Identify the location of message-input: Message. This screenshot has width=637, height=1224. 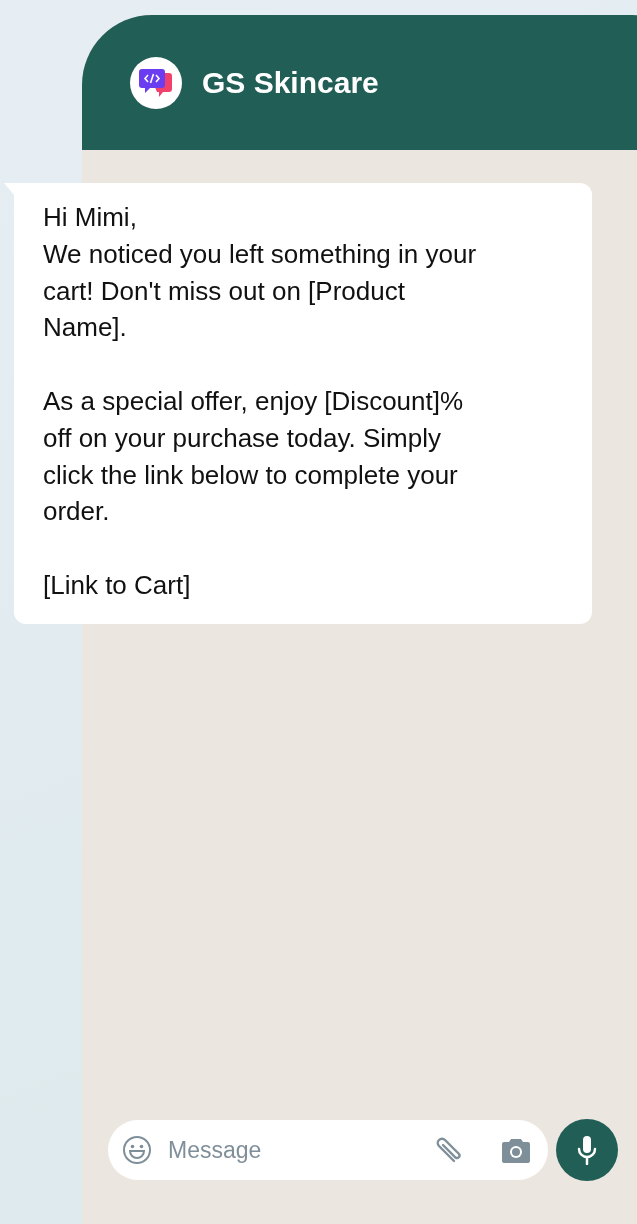
(293, 1150).